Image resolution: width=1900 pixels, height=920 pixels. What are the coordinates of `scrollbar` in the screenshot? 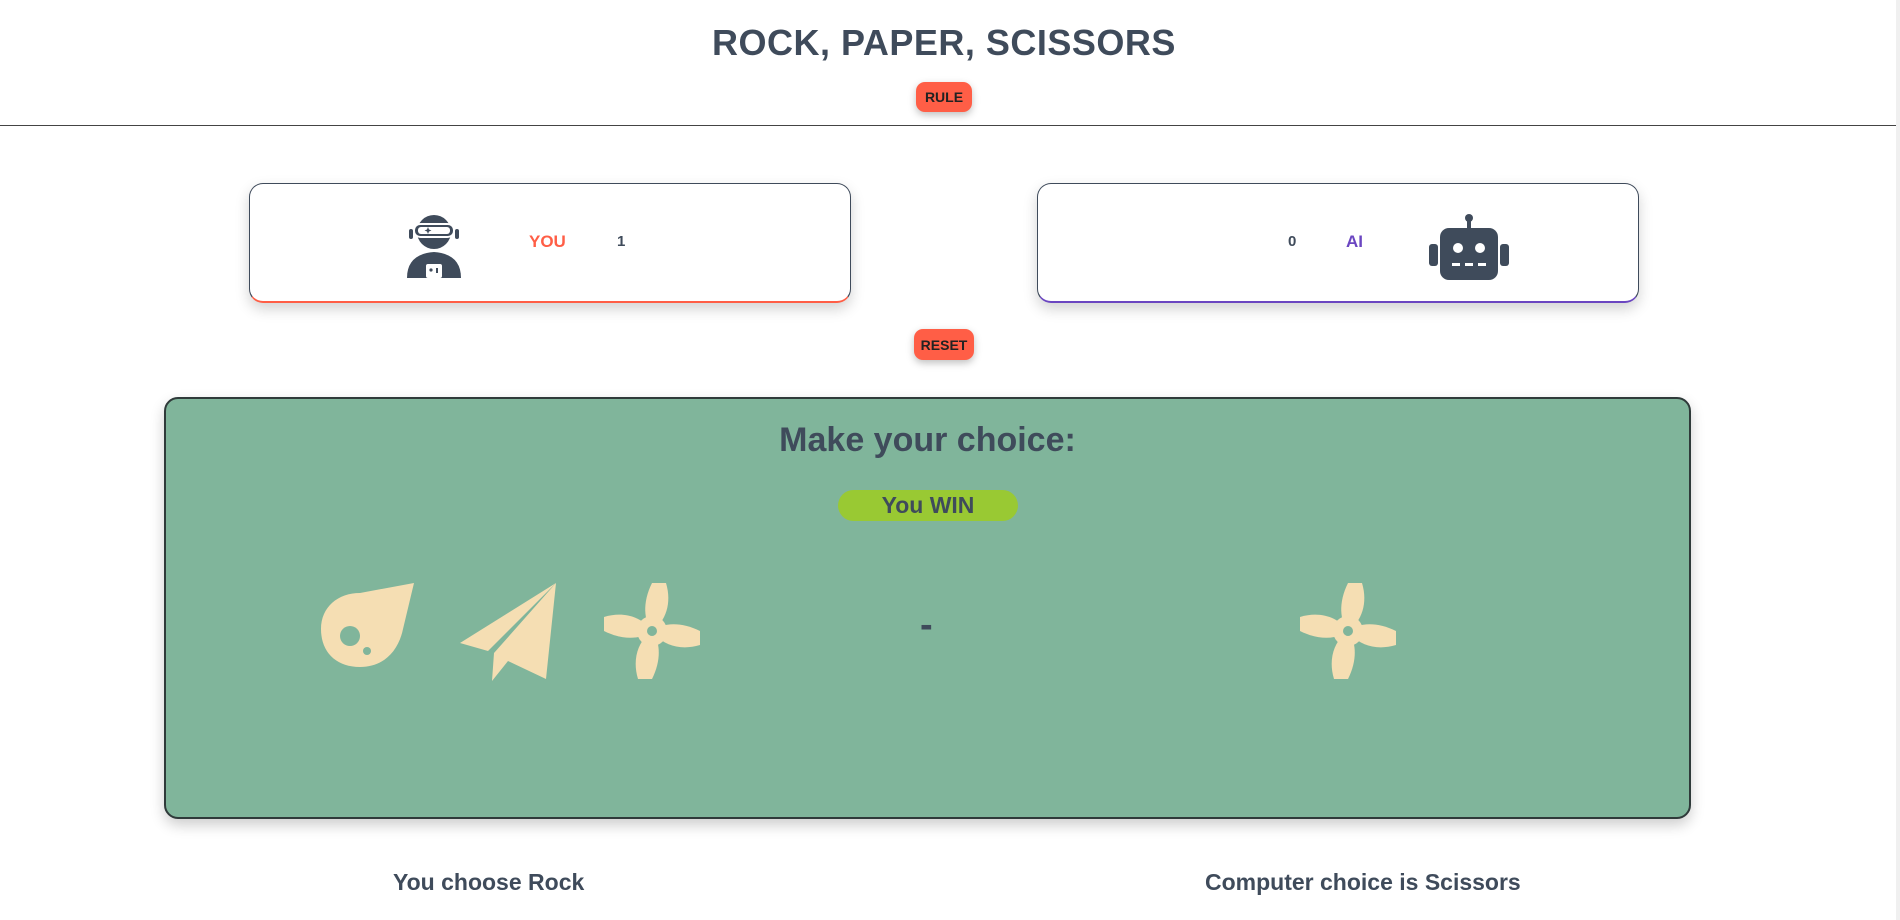 It's located at (1898, 460).